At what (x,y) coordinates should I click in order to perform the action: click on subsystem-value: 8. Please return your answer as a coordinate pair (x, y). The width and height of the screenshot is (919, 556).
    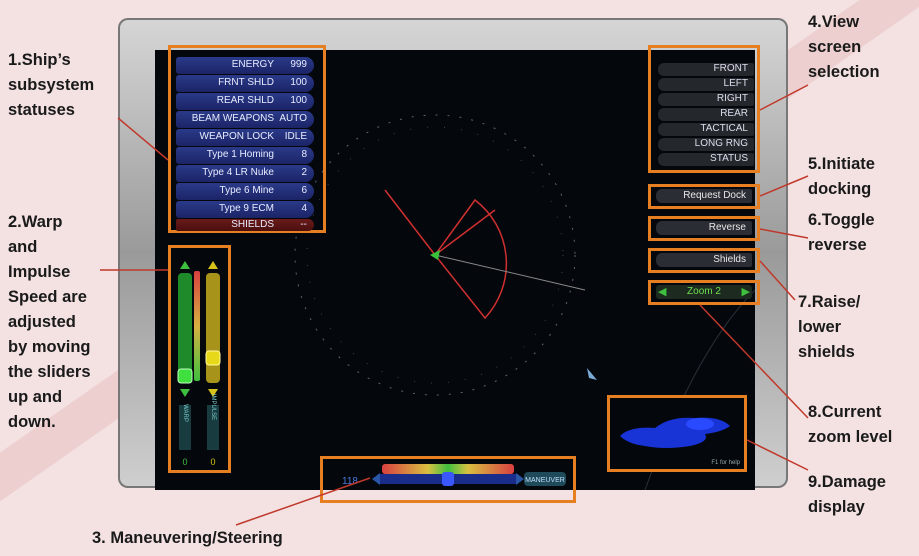
    Looking at the image, I should click on (304, 154).